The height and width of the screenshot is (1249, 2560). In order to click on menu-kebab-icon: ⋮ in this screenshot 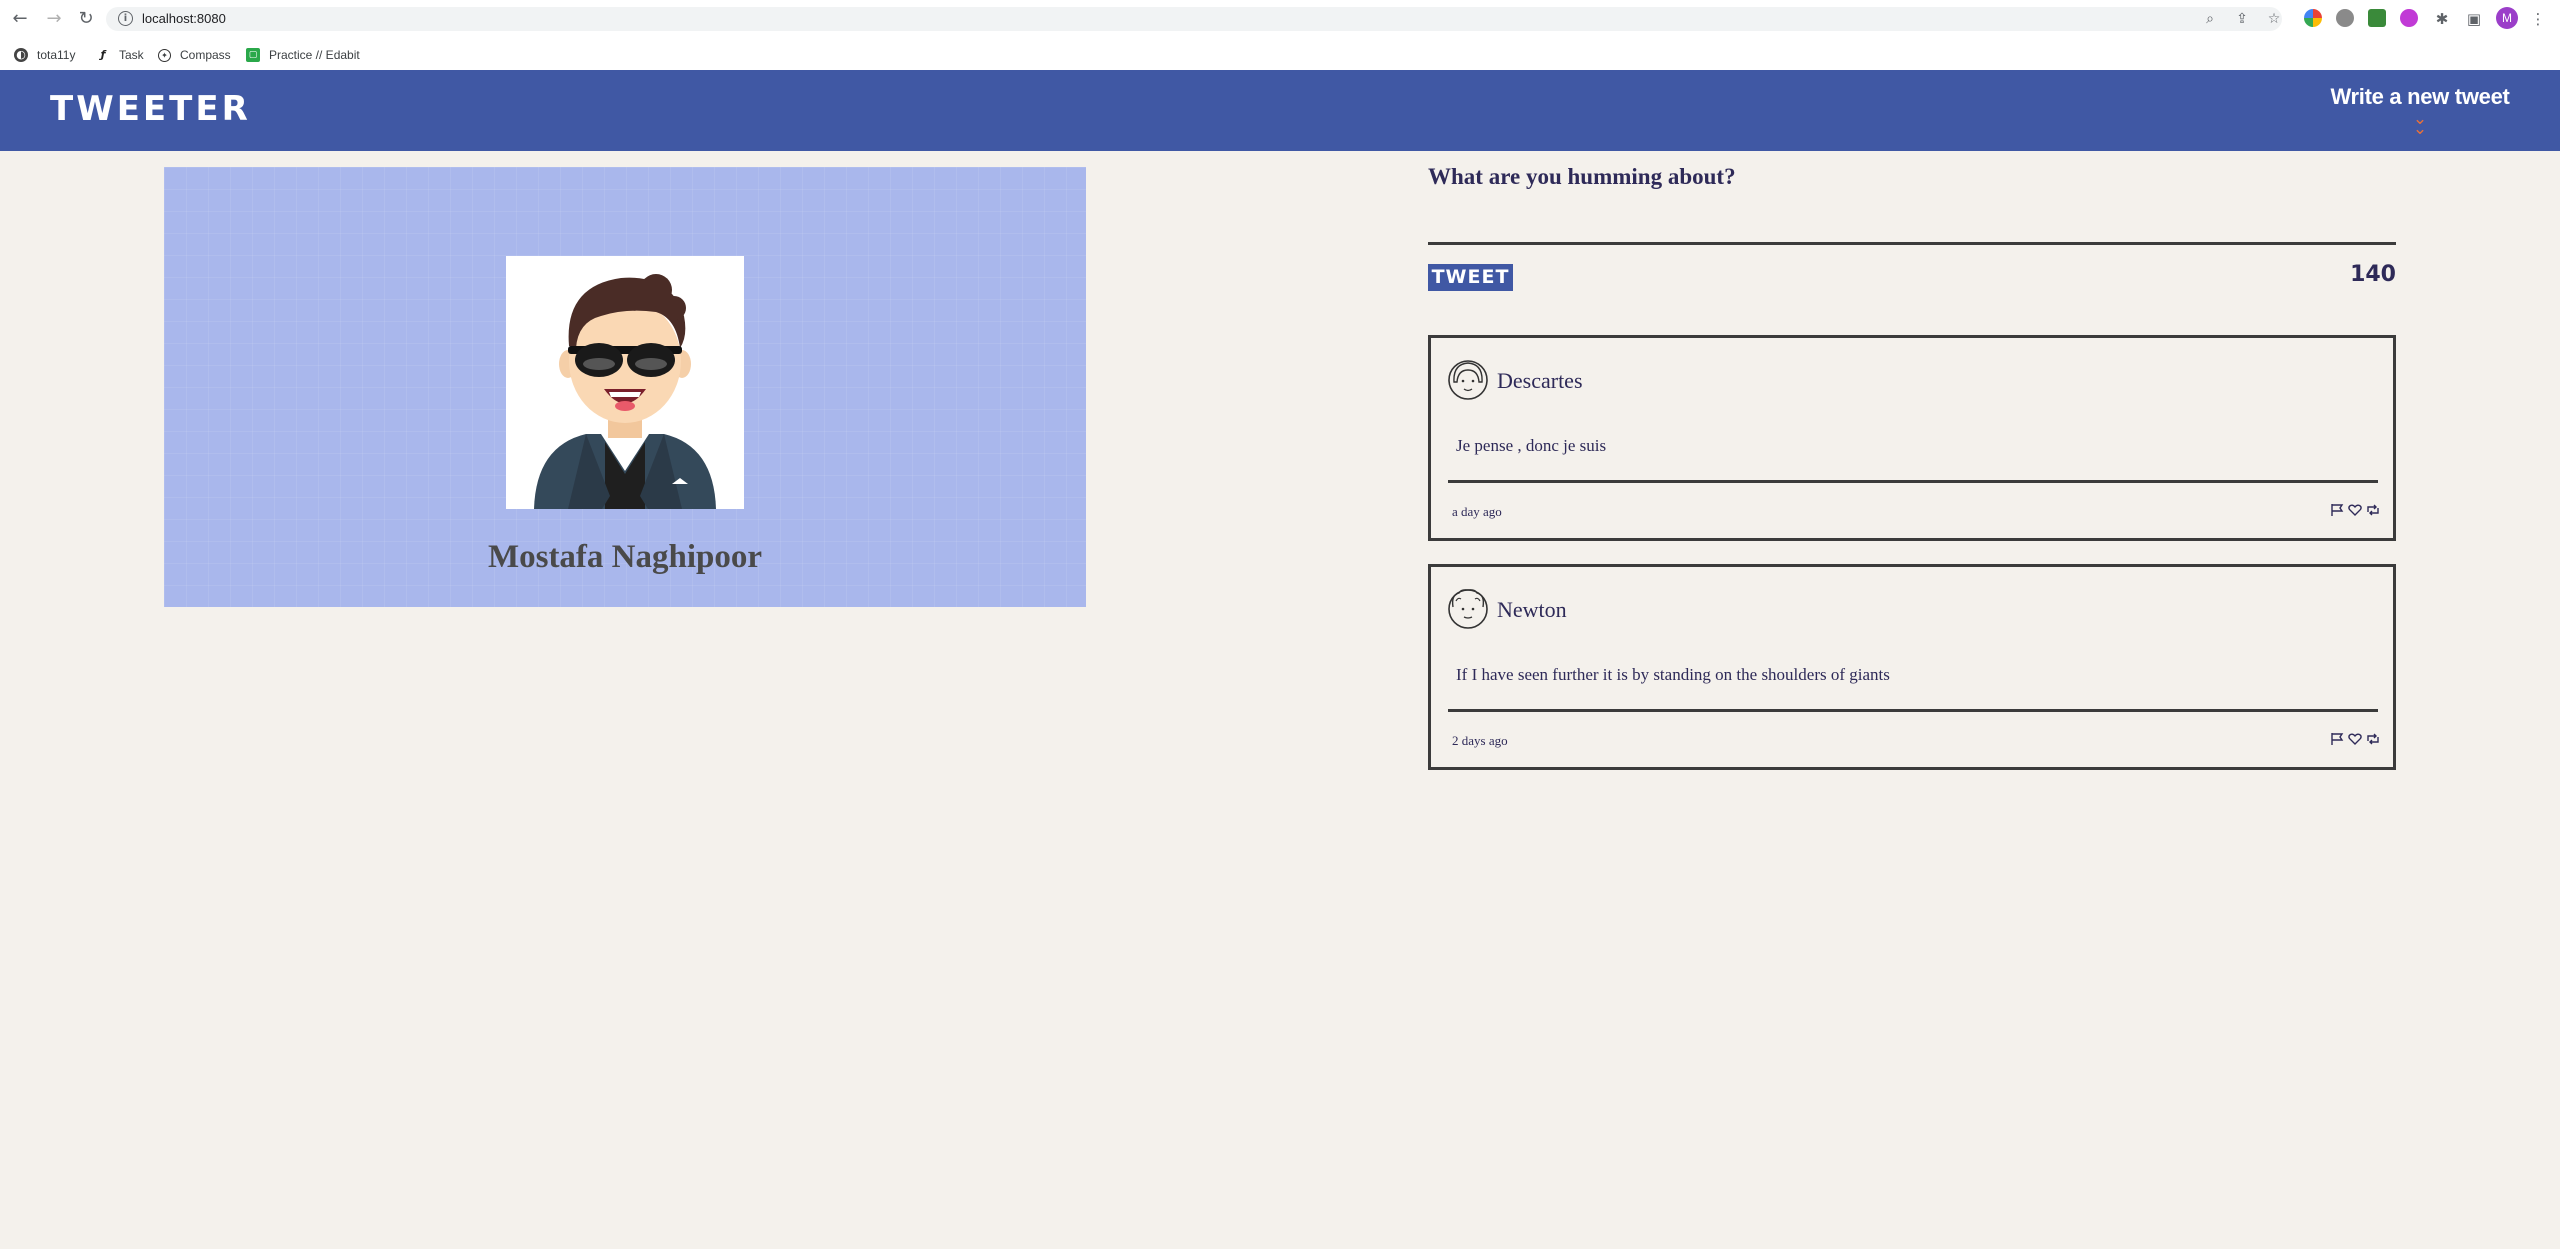, I will do `click(2538, 19)`.